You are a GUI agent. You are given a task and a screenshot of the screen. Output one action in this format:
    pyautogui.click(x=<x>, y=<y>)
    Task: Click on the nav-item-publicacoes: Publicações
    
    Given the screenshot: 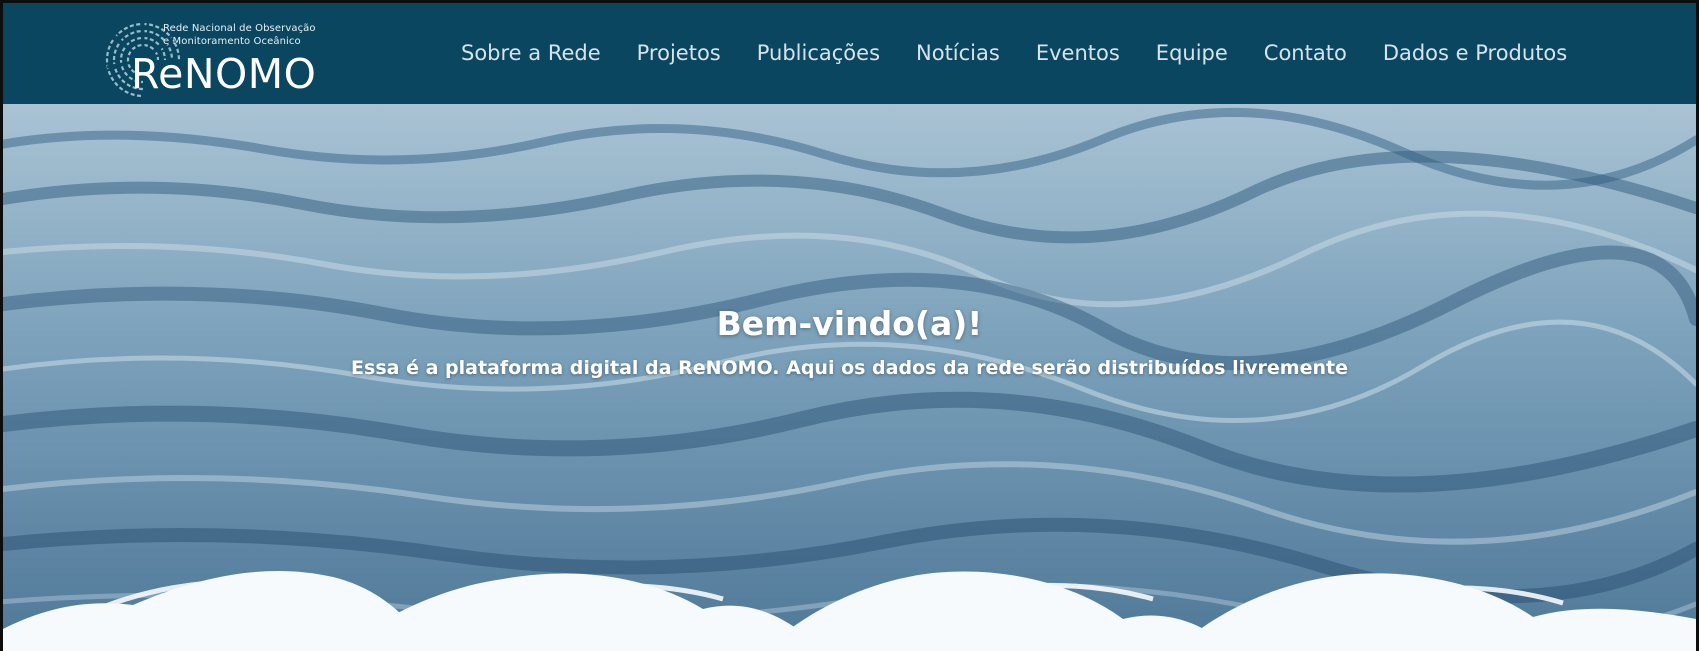 What is the action you would take?
    pyautogui.click(x=818, y=53)
    